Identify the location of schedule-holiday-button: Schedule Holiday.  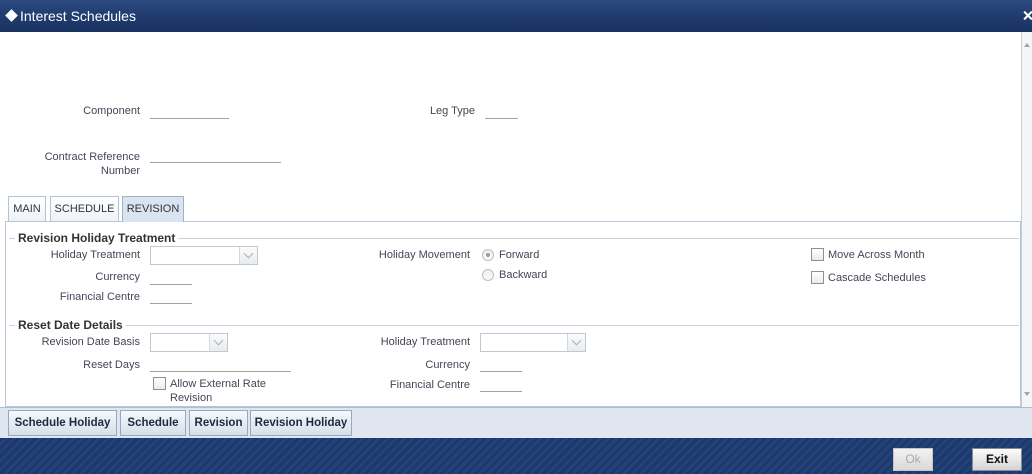
(62, 423).